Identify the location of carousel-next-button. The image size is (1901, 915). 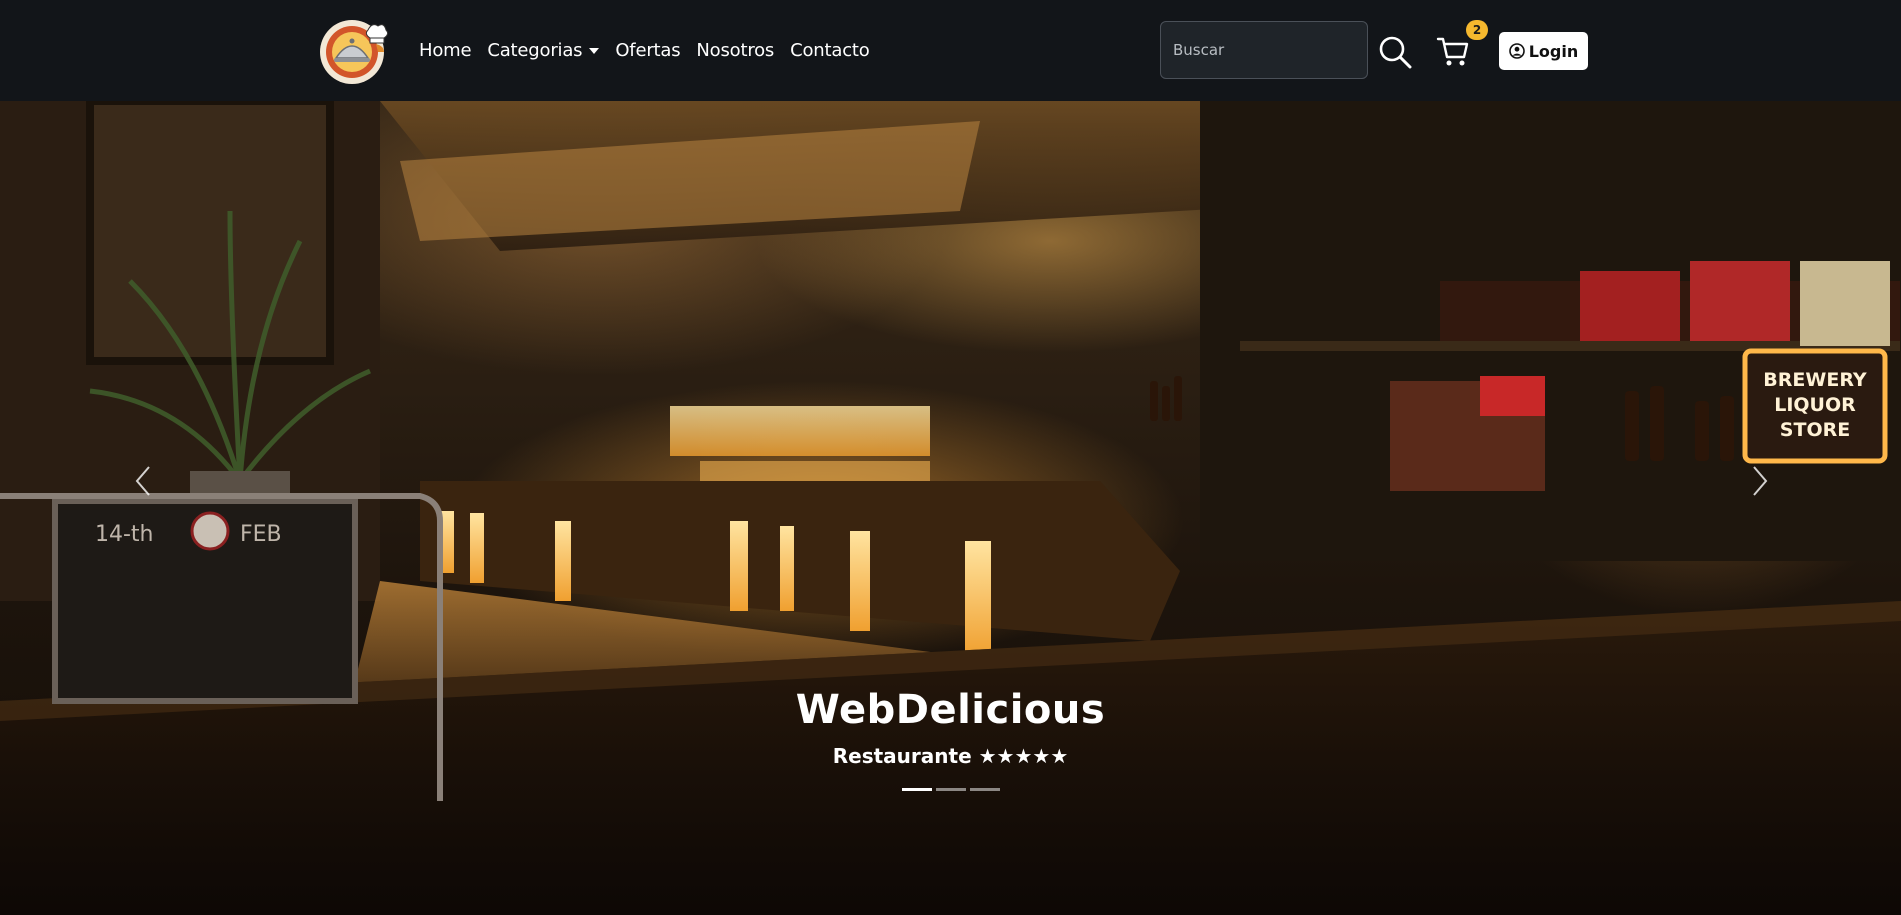
(1760, 481).